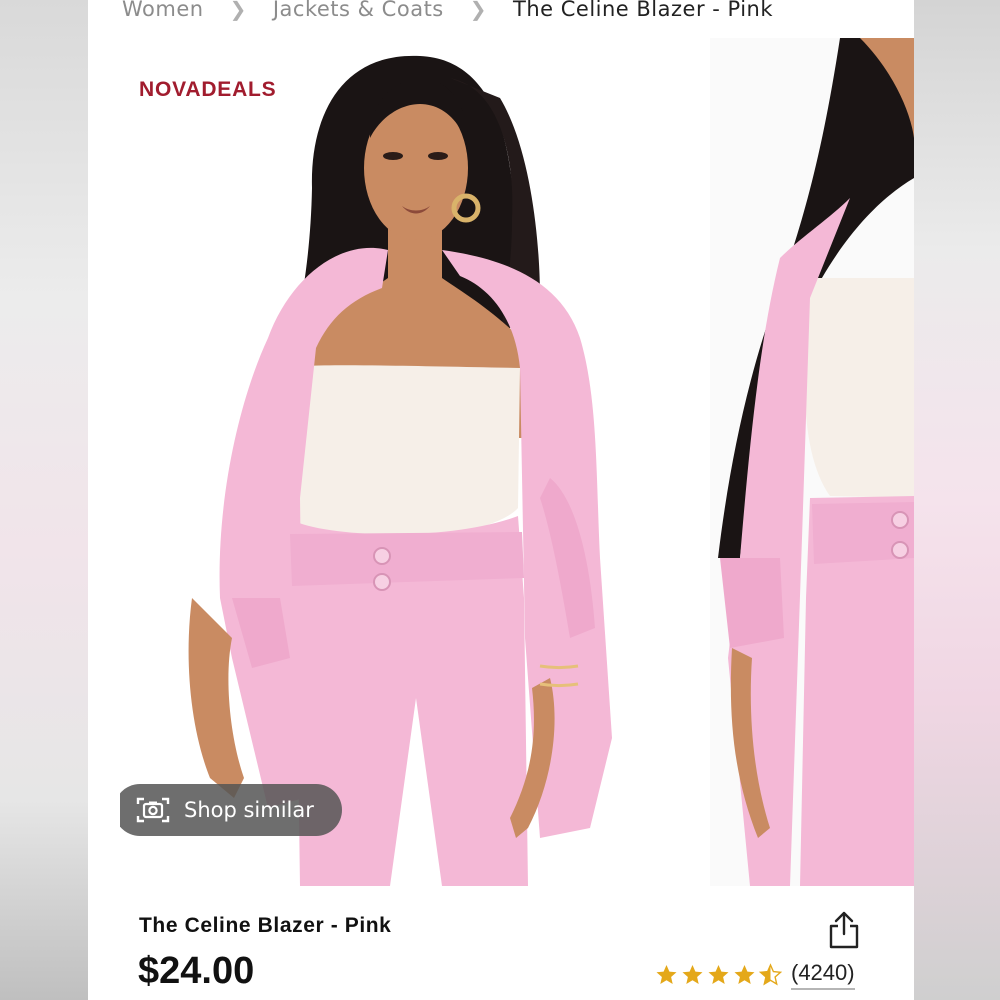 The height and width of the screenshot is (1000, 1000). Describe the element at coordinates (501, 943) in the screenshot. I see `product-info: The Celine Blazer - Pink $24.00 (4240)` at that location.